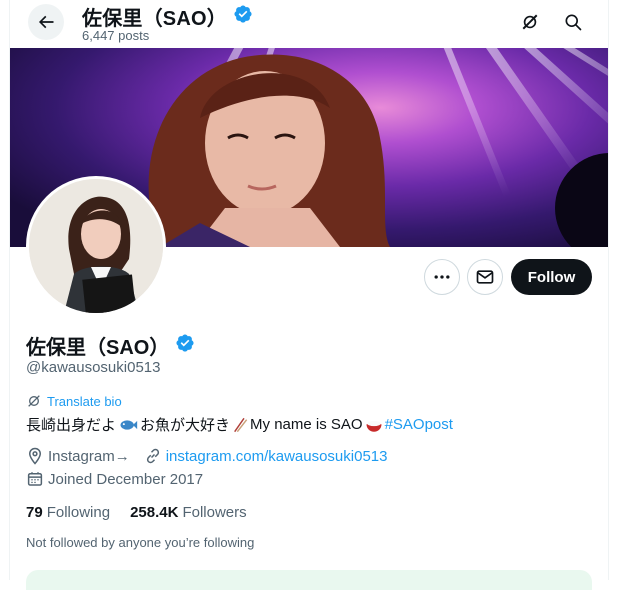 The height and width of the screenshot is (590, 631). Describe the element at coordinates (84, 401) in the screenshot. I see `translate-label: Translate bio` at that location.